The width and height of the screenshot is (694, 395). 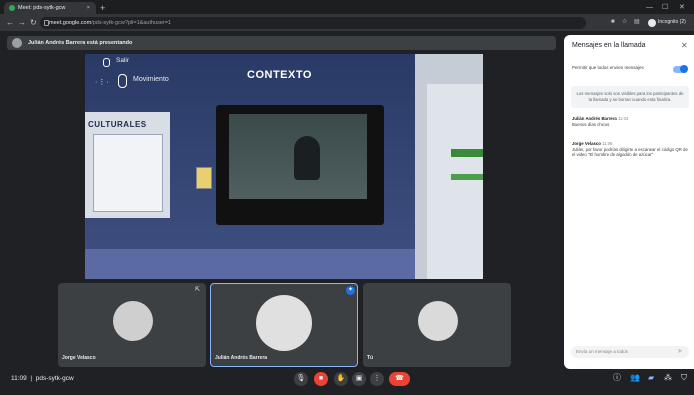 I want to click on maximize-icon: ☐, so click(x=665, y=8).